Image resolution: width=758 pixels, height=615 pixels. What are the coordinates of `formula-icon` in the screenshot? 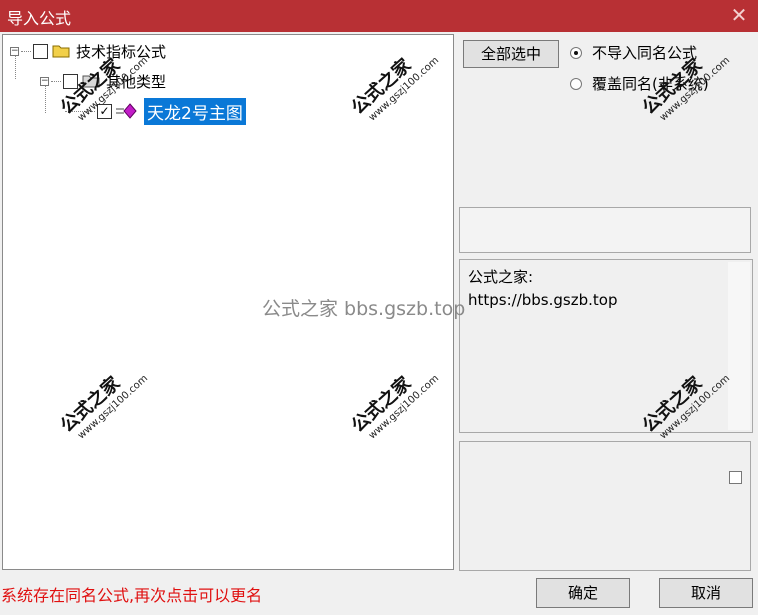 It's located at (126, 111).